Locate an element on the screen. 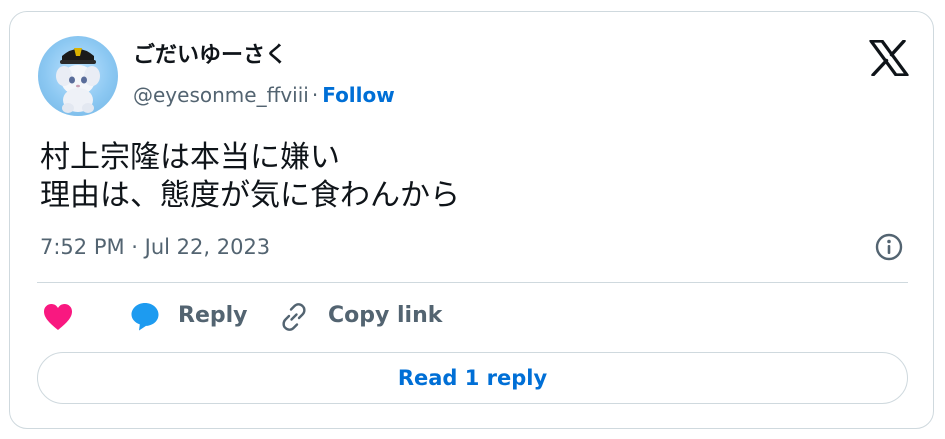  link-icon is located at coordinates (294, 317).